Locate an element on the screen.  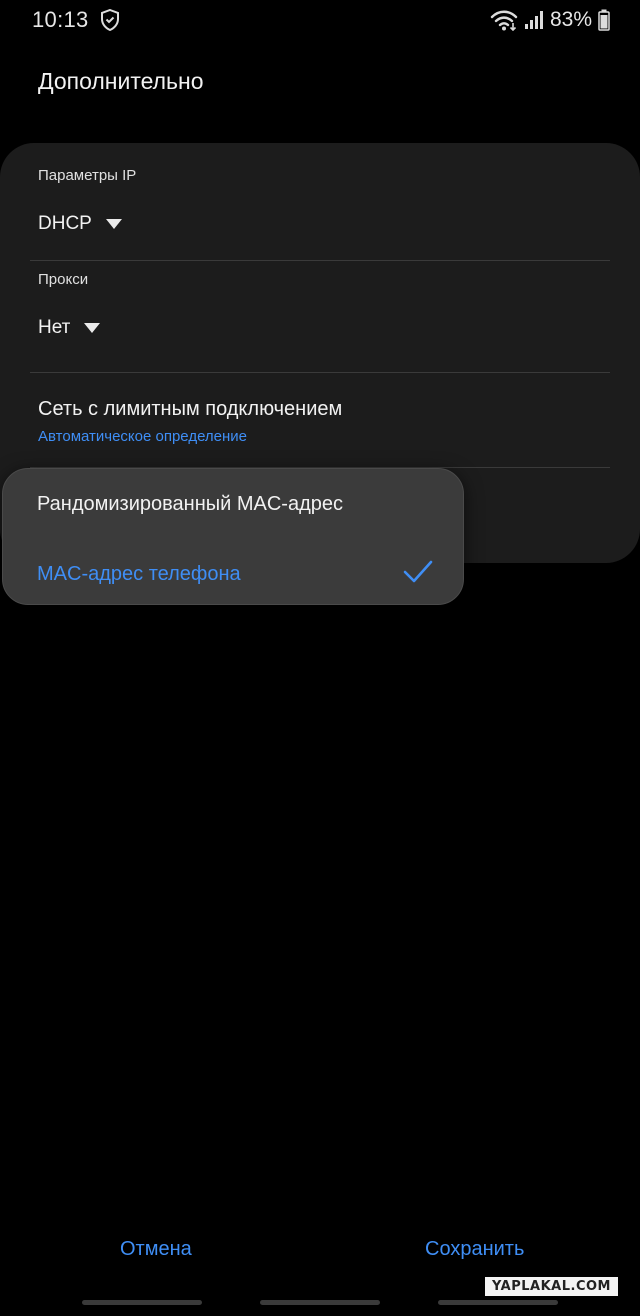
shield-icon is located at coordinates (110, 20).